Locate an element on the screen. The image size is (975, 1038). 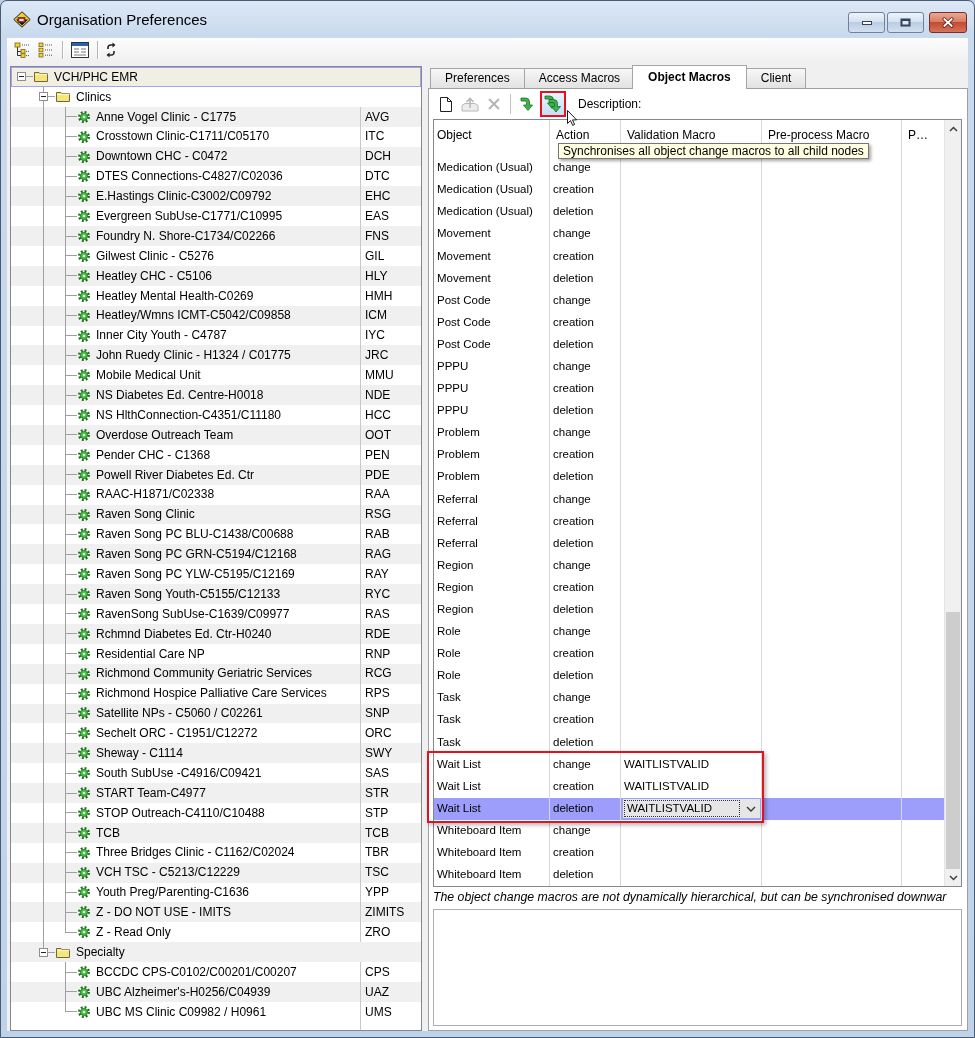
code-label: FNS is located at coordinates (377, 236).